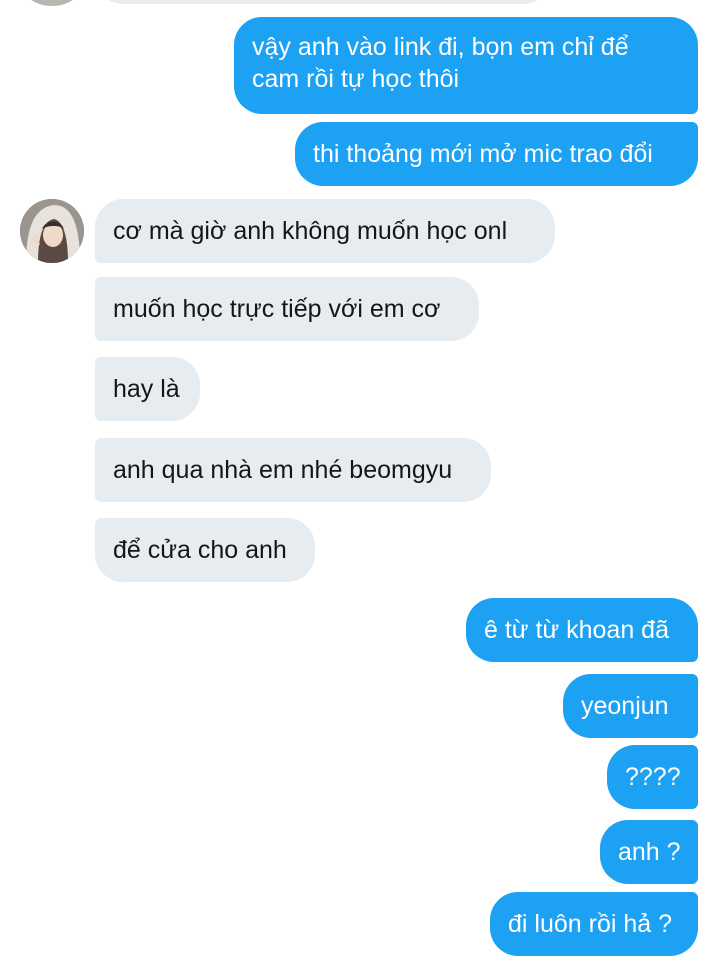  I want to click on message-bubble-received: hay là, so click(147, 389).